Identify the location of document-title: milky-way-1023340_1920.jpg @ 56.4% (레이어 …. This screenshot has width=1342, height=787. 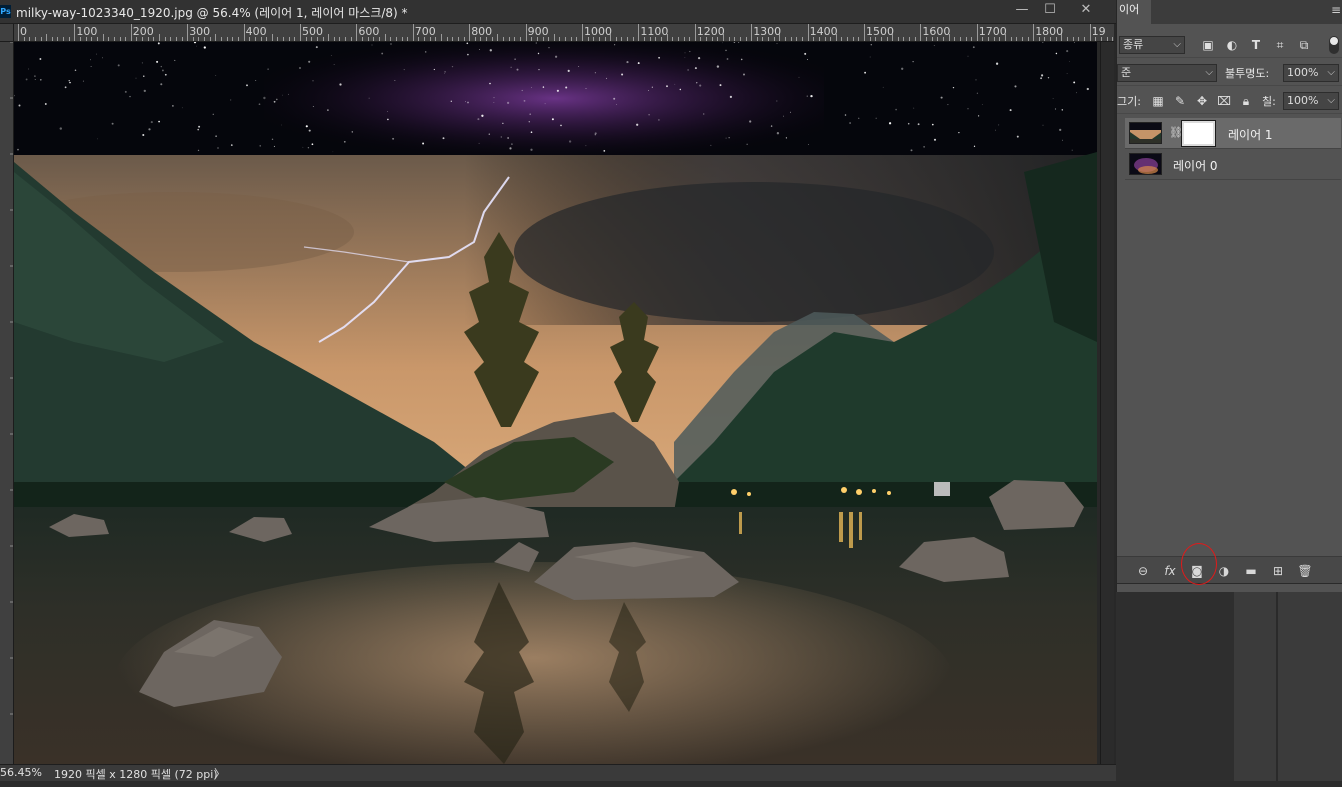
(212, 13).